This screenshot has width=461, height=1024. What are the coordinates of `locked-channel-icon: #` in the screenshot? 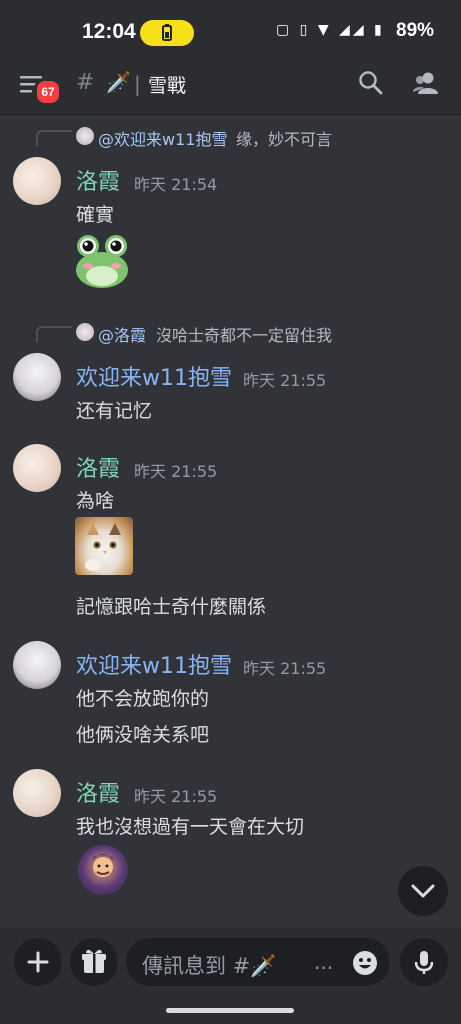 It's located at (85, 82).